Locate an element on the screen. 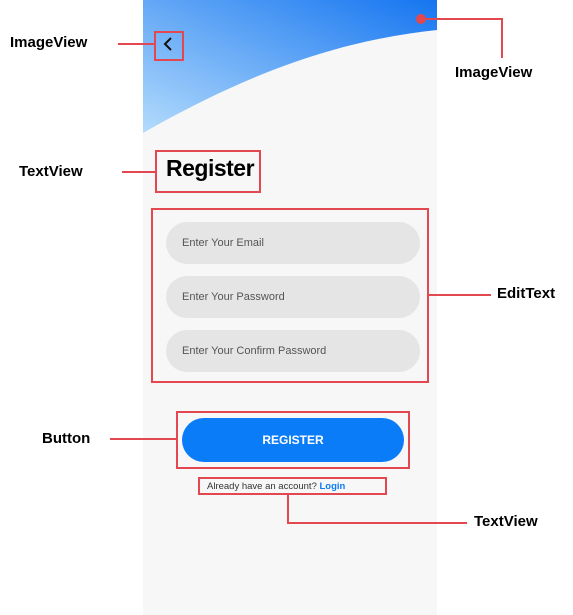 The width and height of the screenshot is (573, 615). annotation-box-login is located at coordinates (292, 486).